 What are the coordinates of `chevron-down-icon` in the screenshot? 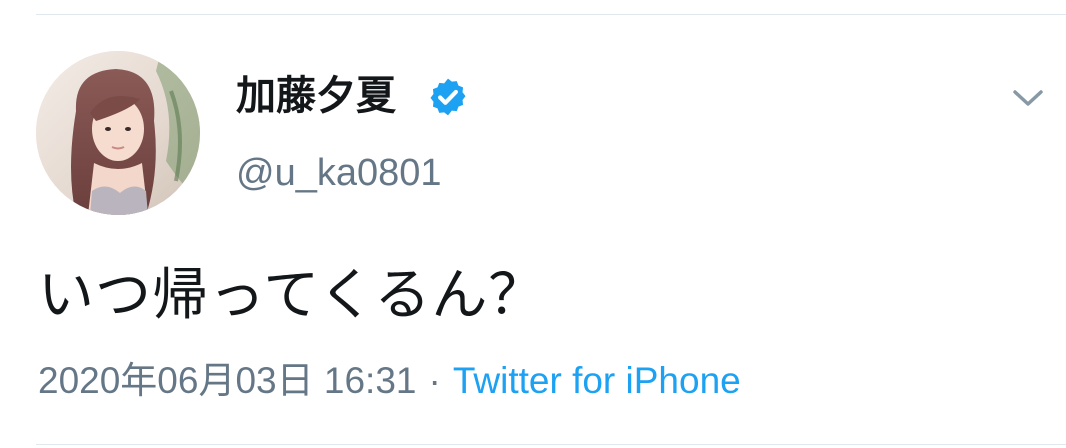 It's located at (1028, 98).